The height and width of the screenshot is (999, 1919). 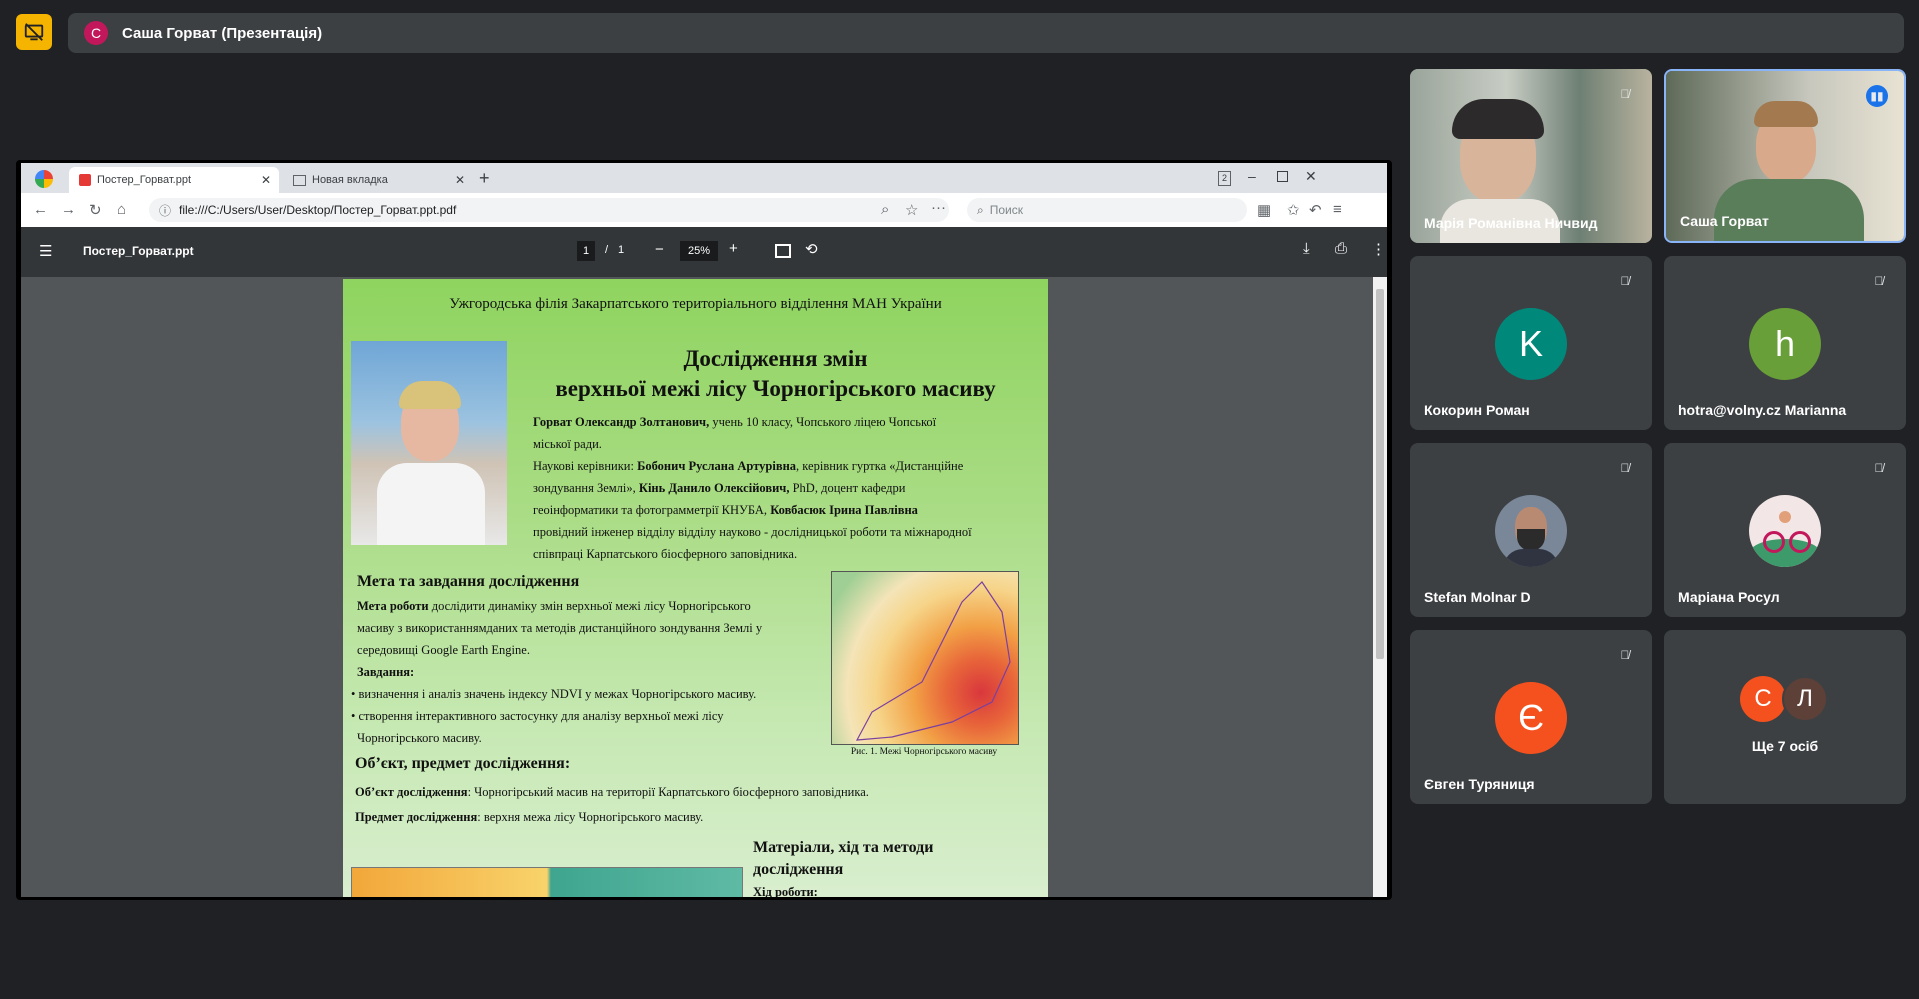 I want to click on advisors-prefix: Наукові керівники:, so click(x=585, y=466).